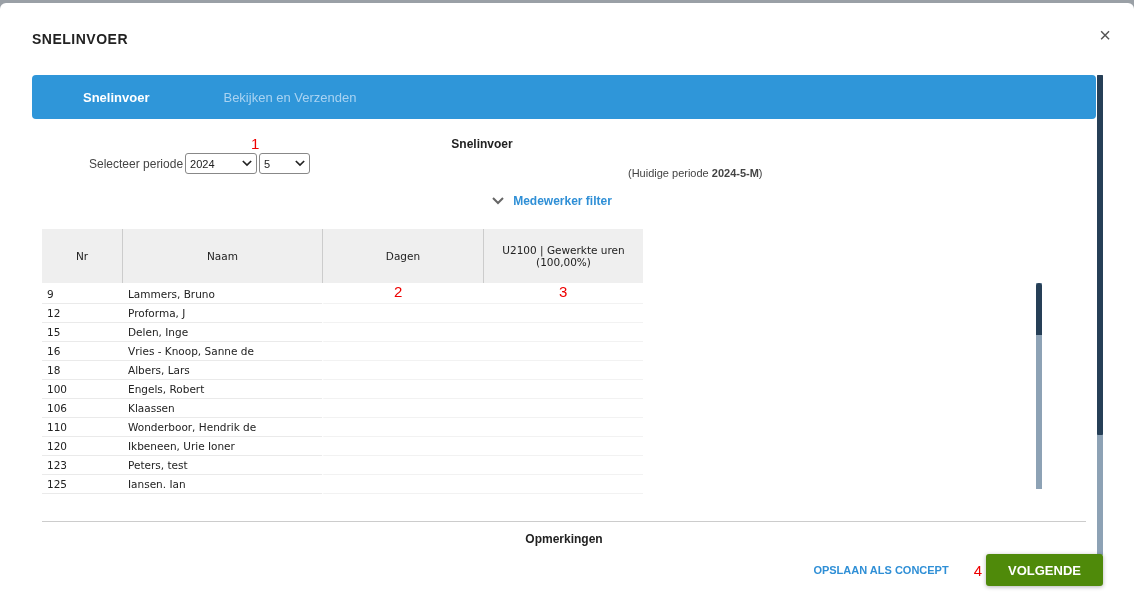 This screenshot has height=608, width=1134. Describe the element at coordinates (82, 256) in the screenshot. I see `column-header: Nr` at that location.